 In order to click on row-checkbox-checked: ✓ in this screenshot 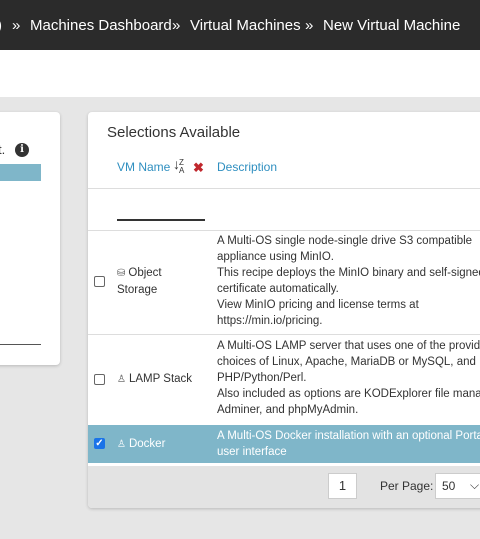, I will do `click(99, 443)`.